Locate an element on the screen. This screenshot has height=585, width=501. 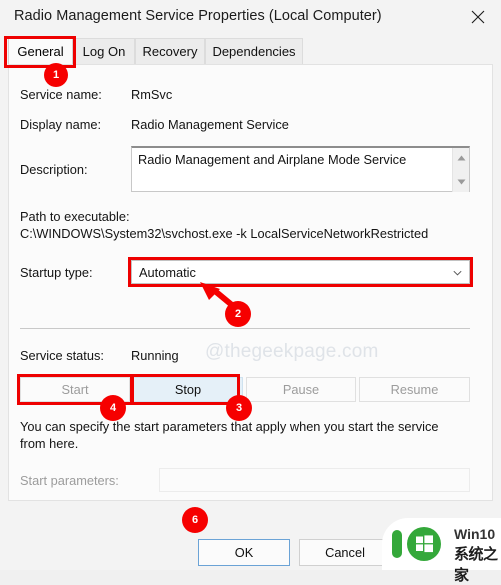
tab-dependencies-label: Dependencies is located at coordinates (254, 51).